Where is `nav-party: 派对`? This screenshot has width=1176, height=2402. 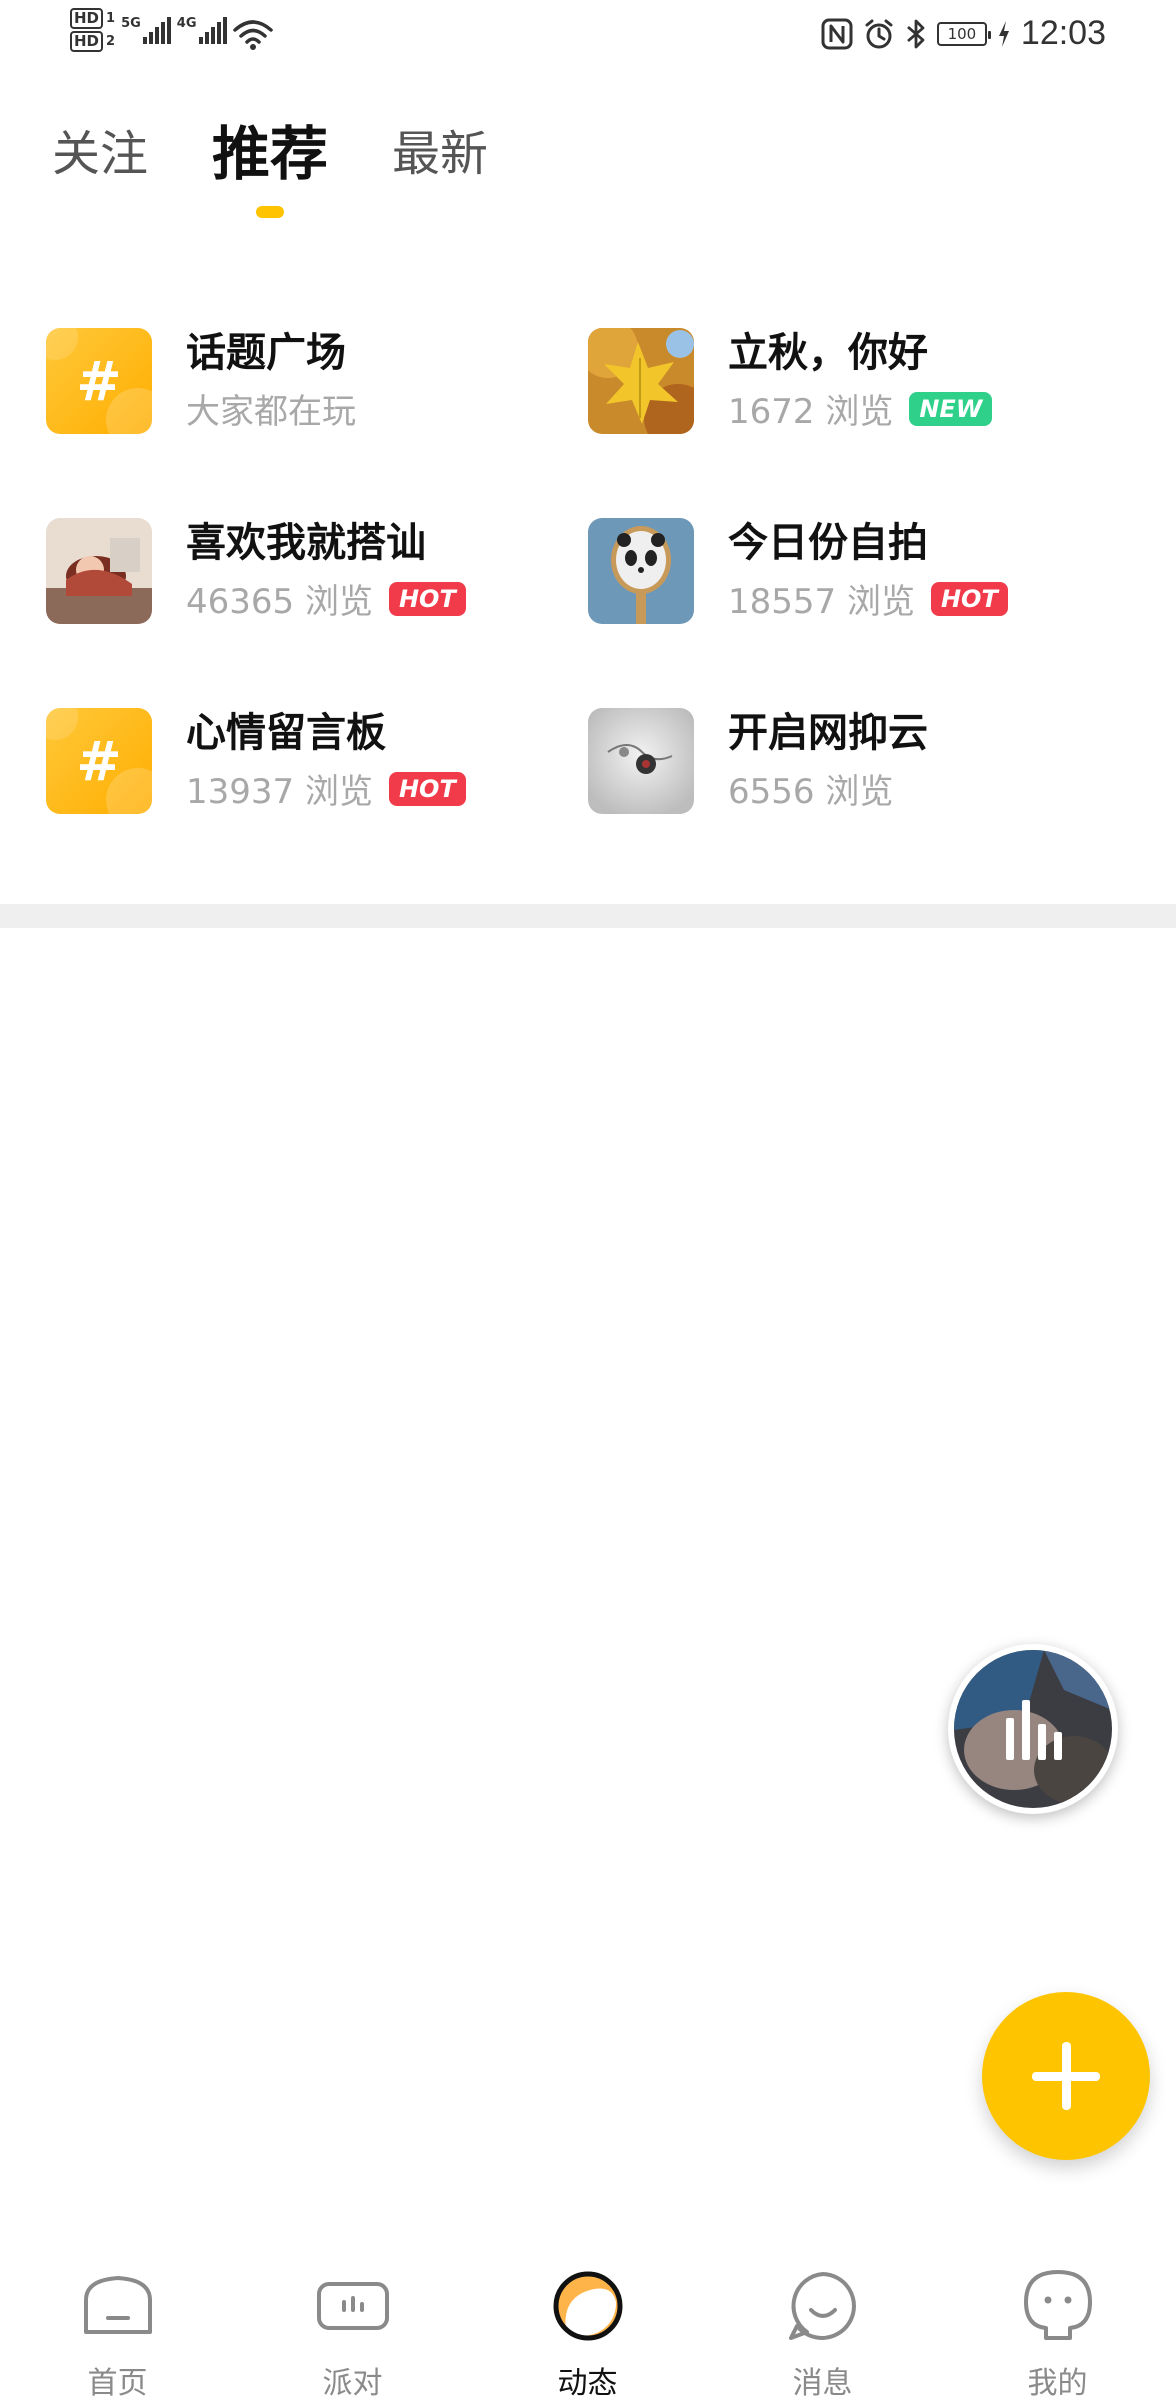
nav-party: 派对 is located at coordinates (352, 2320).